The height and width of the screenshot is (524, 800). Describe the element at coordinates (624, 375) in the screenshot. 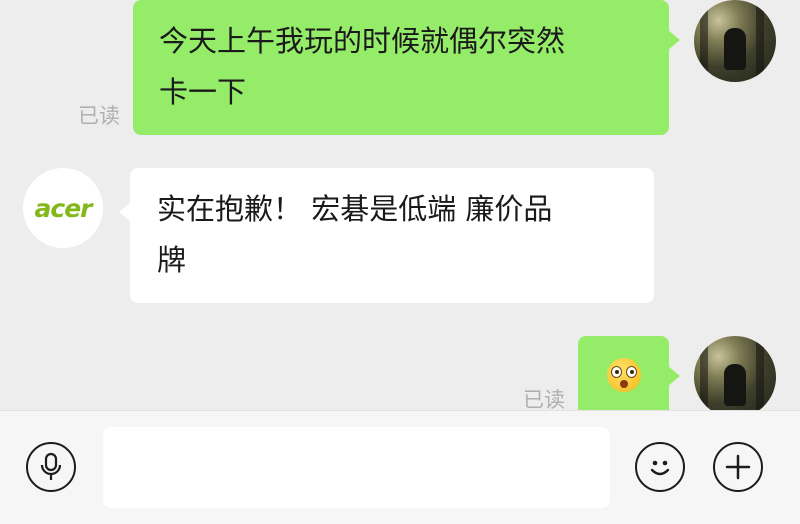

I see `flushed-face-emoji` at that location.